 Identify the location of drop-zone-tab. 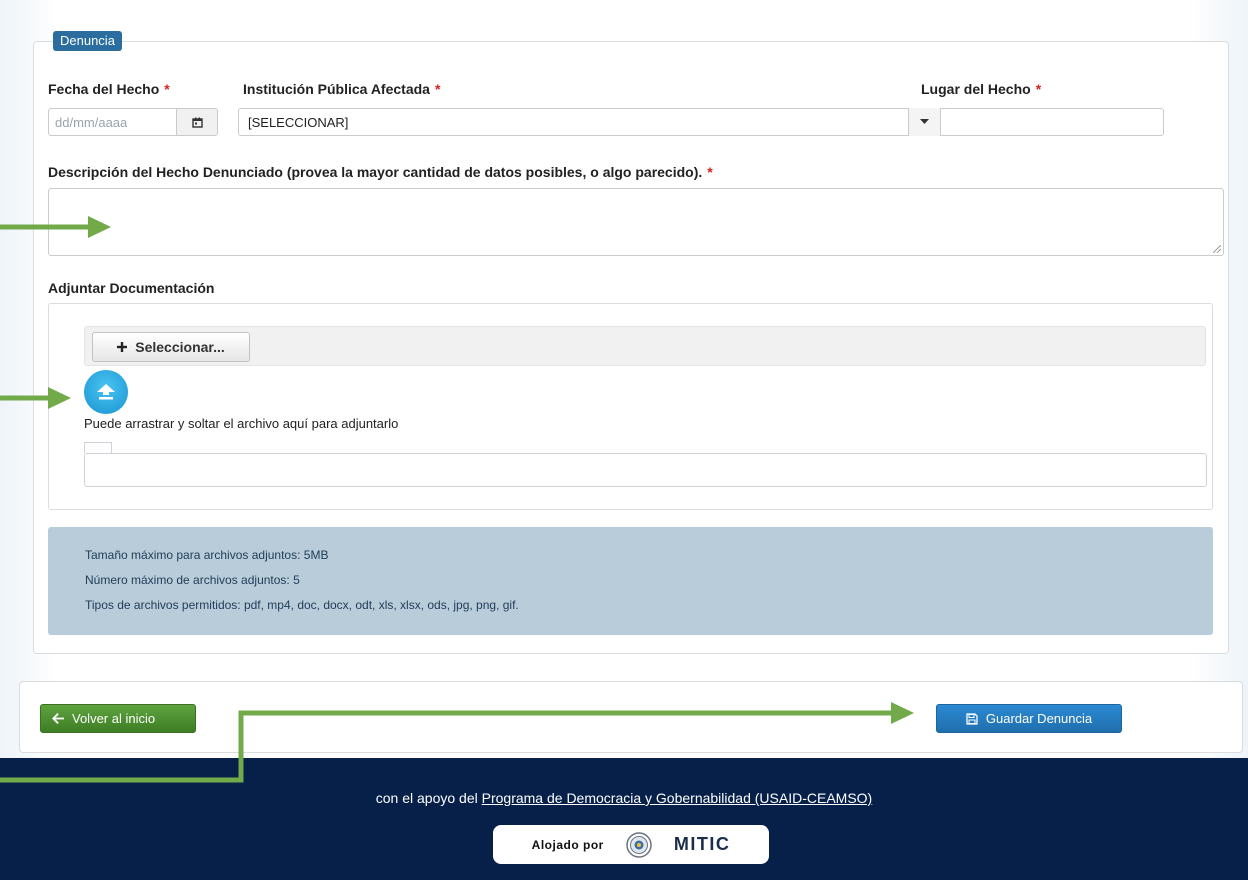
(98, 447).